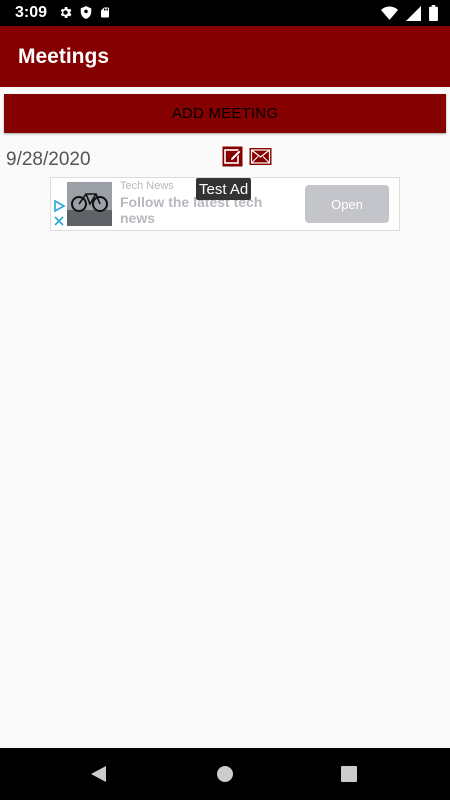 This screenshot has height=800, width=450. What do you see at coordinates (31, 12) in the screenshot?
I see `status-time: 3:09` at bounding box center [31, 12].